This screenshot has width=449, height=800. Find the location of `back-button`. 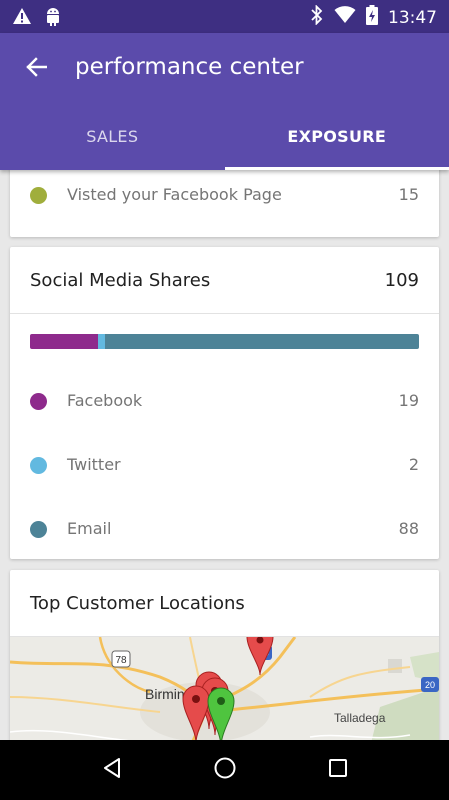

back-button is located at coordinates (36, 69).